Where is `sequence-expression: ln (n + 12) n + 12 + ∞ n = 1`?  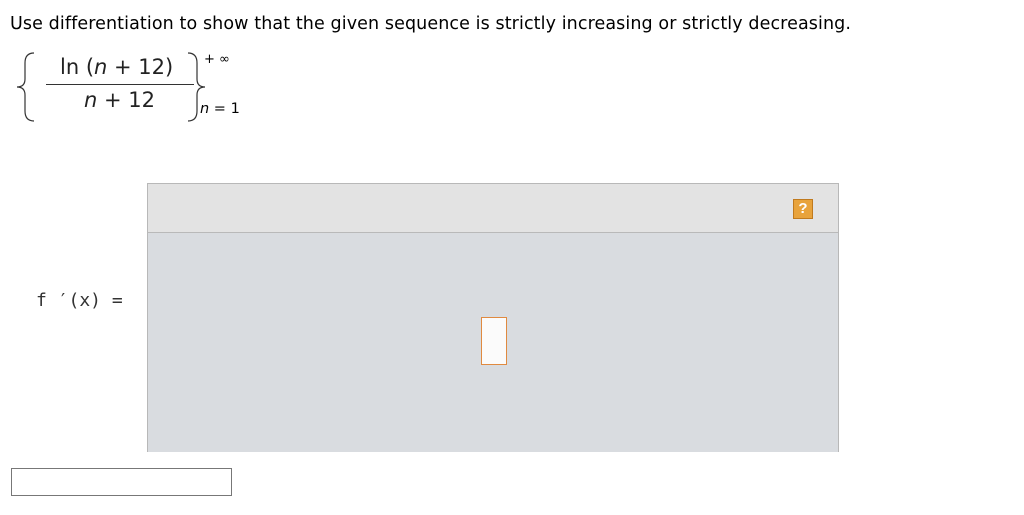
sequence-expression: ln (n + 12) n + 12 + ∞ n = 1 is located at coordinates (134, 90).